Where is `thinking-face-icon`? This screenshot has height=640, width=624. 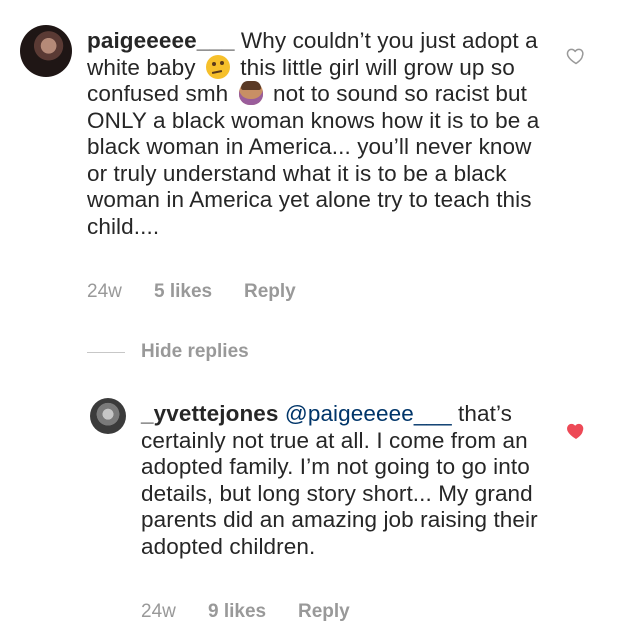
thinking-face-icon is located at coordinates (217, 66).